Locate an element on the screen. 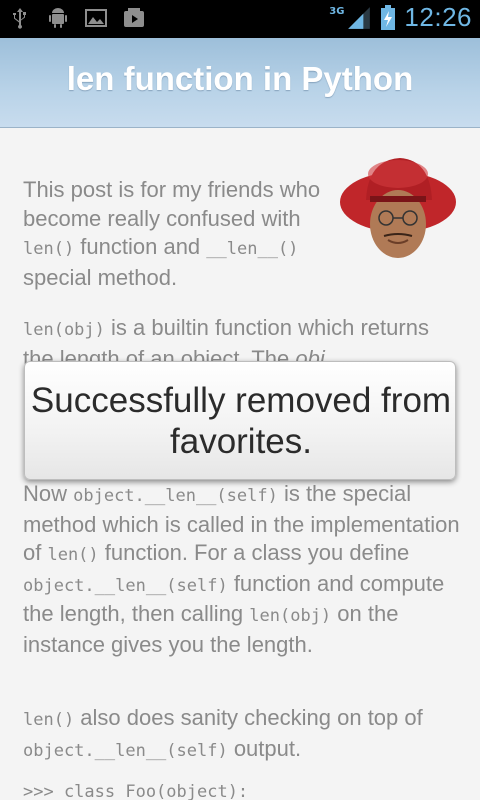  usb-icon is located at coordinates (19, 18).